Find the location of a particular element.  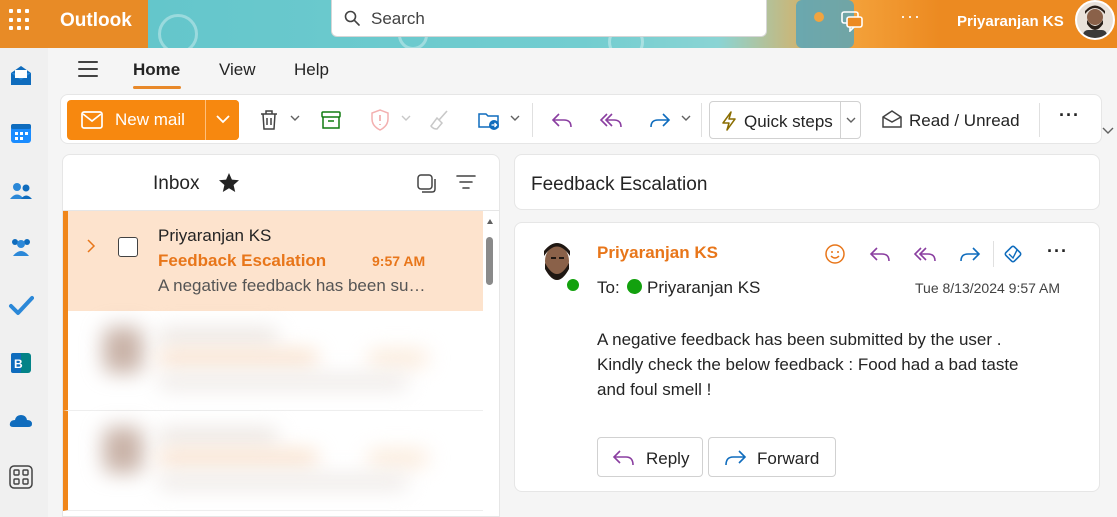

groups-icon is located at coordinates (21, 247).